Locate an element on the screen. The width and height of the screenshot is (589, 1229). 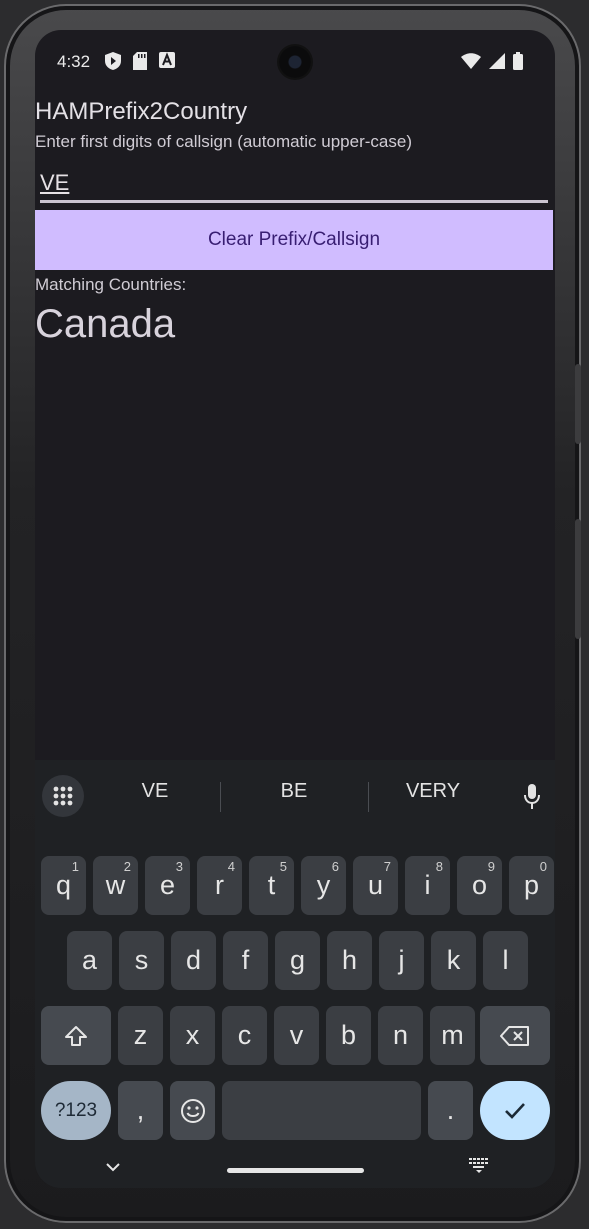
key-label: p is located at coordinates (531, 885).